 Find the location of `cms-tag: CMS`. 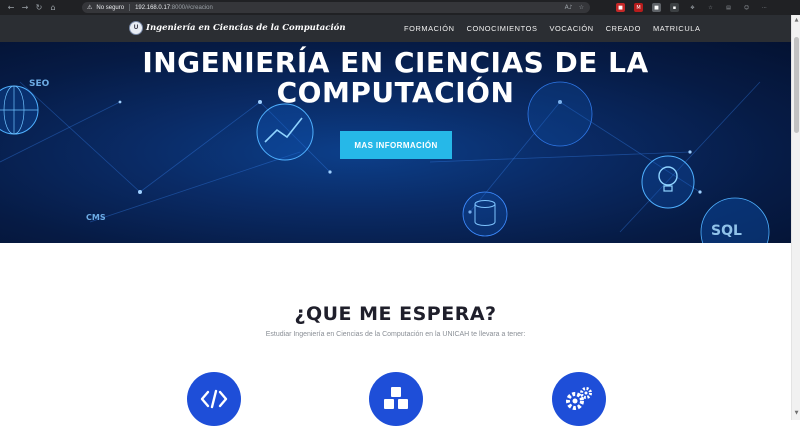

cms-tag: CMS is located at coordinates (96, 217).